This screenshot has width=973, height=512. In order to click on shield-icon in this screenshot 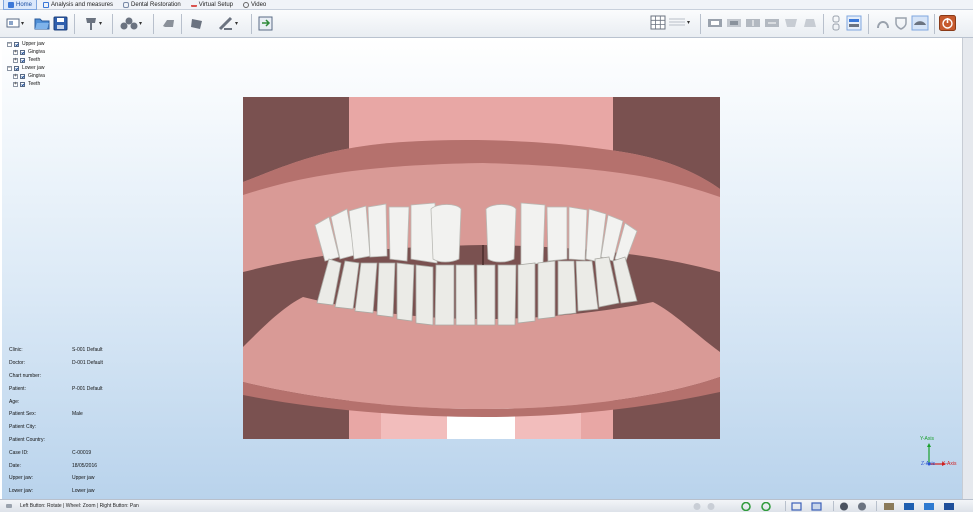, I will do `click(901, 23)`.